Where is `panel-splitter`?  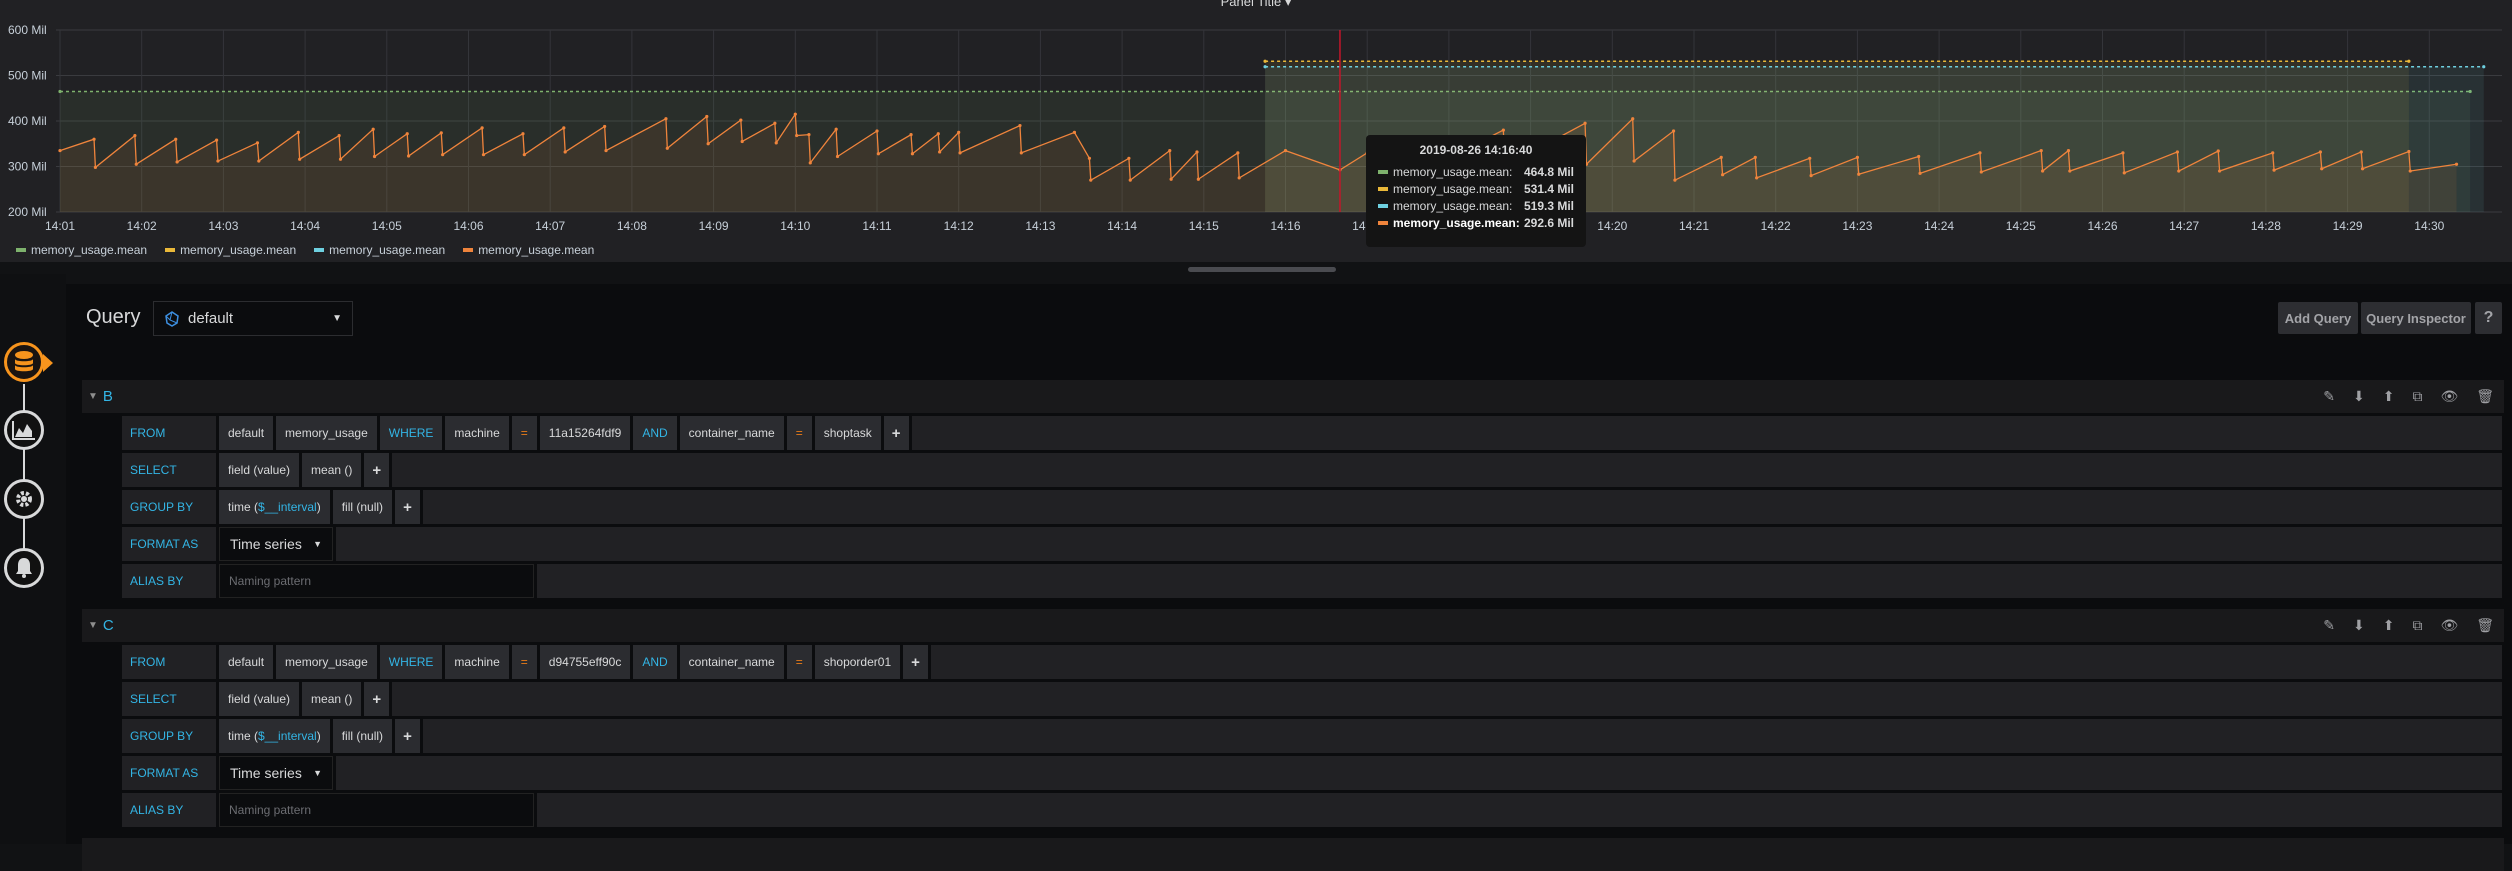 panel-splitter is located at coordinates (1256, 268).